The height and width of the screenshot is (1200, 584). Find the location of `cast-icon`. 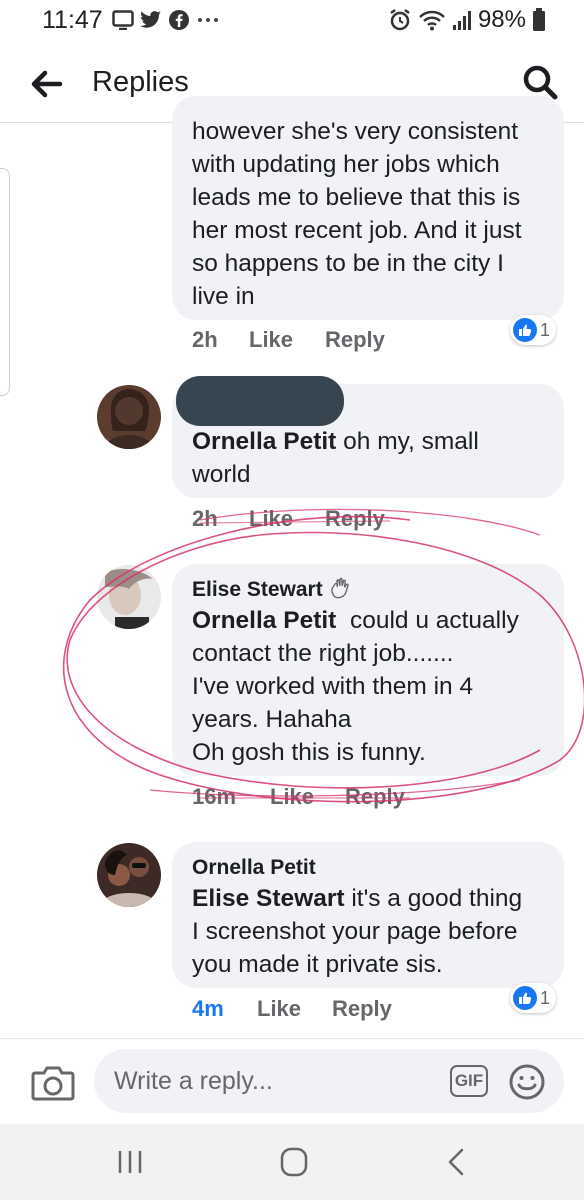

cast-icon is located at coordinates (123, 20).